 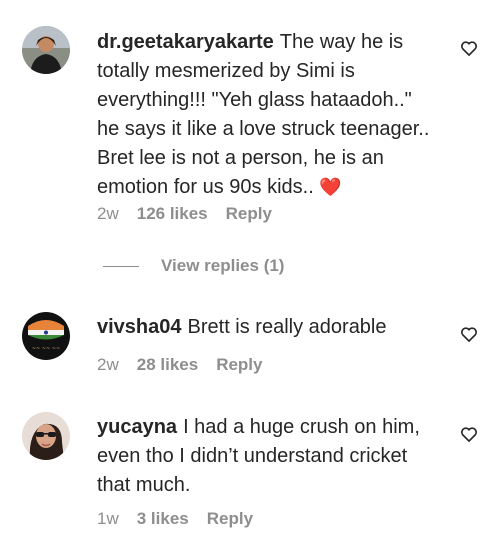 I want to click on comment-time: 1w, so click(x=108, y=518).